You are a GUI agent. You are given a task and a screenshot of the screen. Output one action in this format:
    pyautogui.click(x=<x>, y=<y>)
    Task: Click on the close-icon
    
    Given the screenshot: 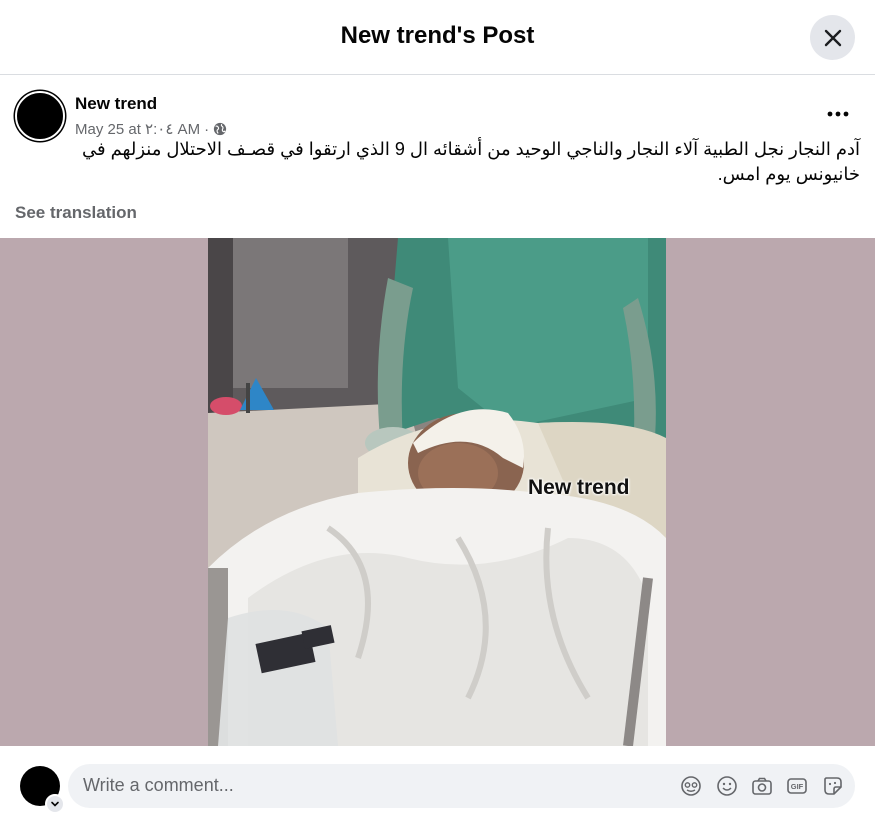 What is the action you would take?
    pyautogui.click(x=832, y=37)
    